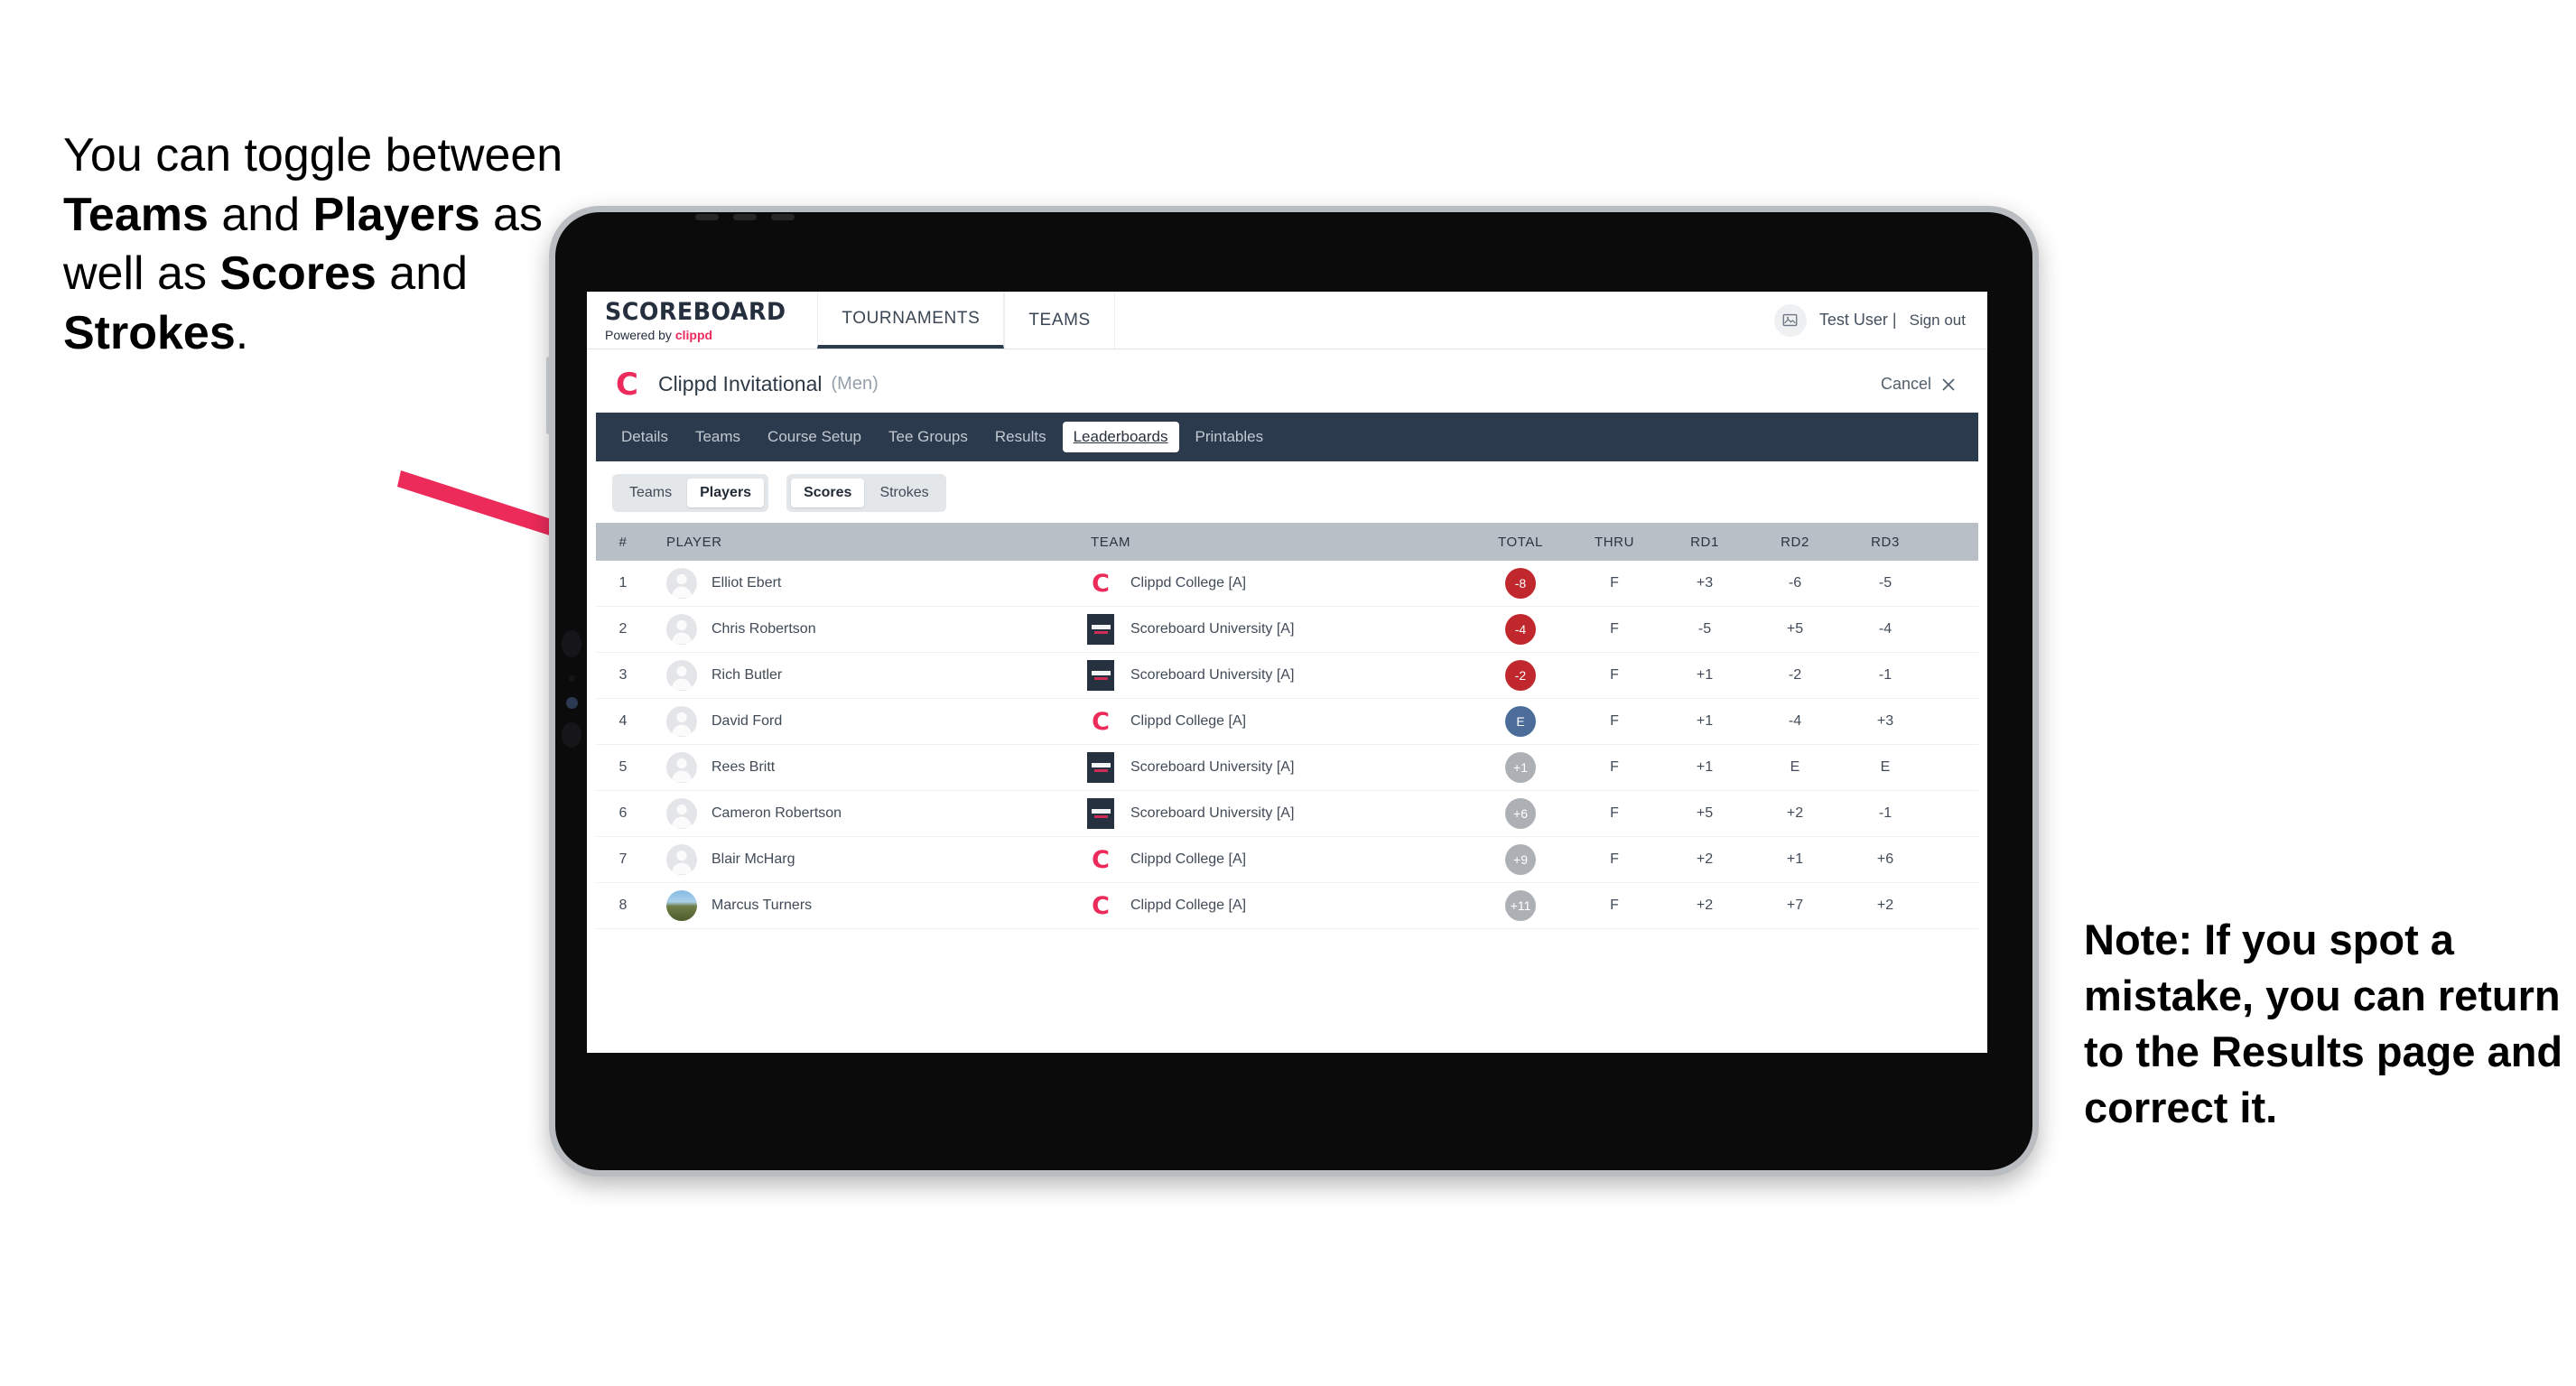 The width and height of the screenshot is (2576, 1386). Describe the element at coordinates (1520, 859) in the screenshot. I see `total-score-badge: +9` at that location.